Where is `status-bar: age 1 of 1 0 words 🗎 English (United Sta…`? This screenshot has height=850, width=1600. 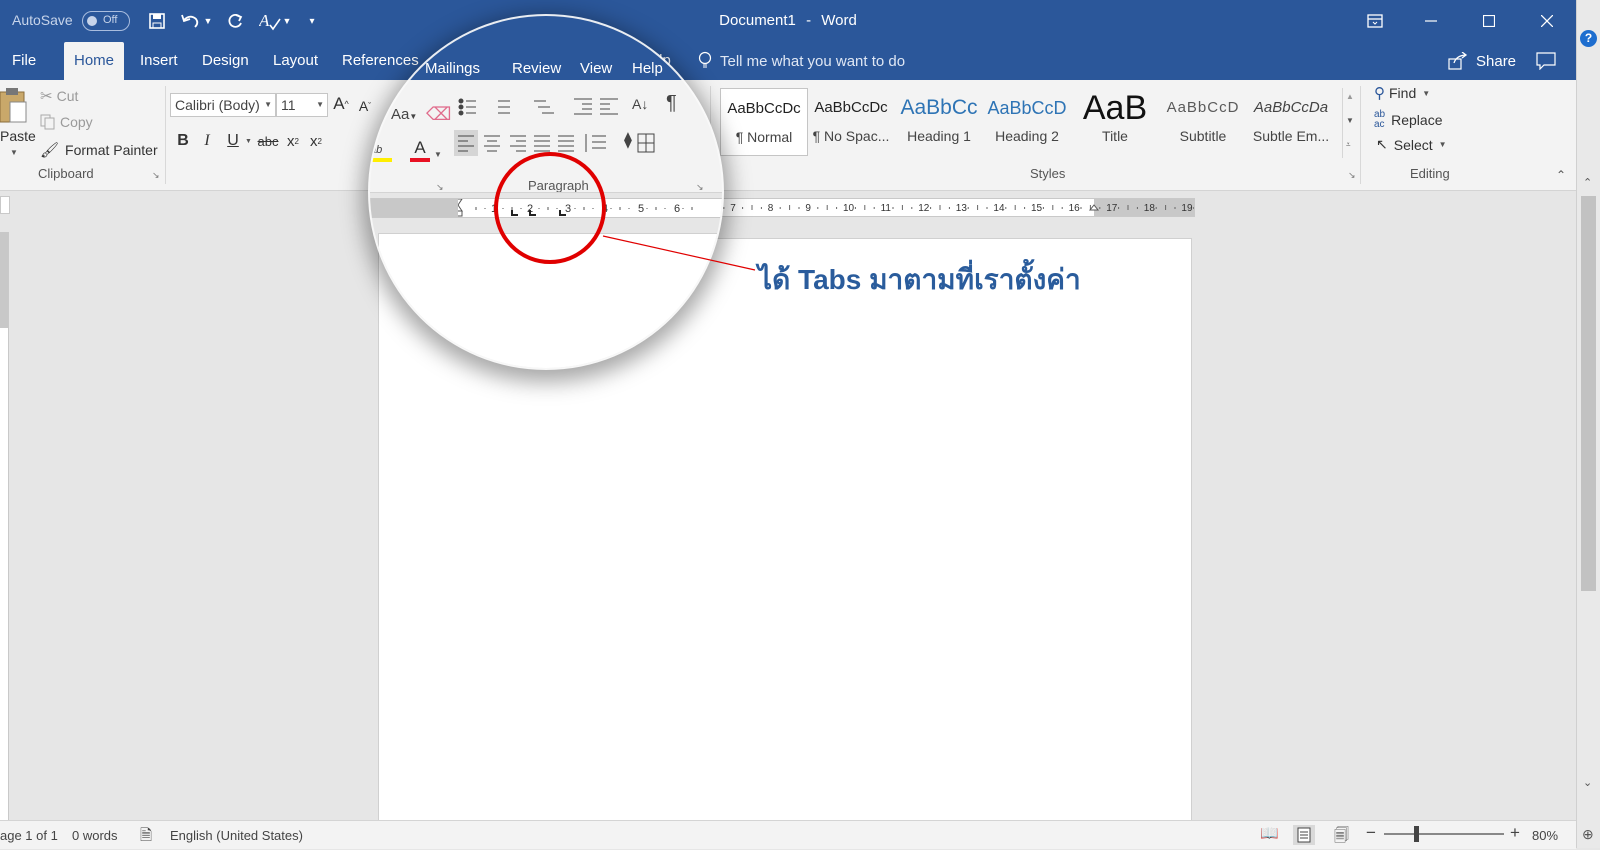 status-bar: age 1 of 1 0 words 🗎 English (United Sta… is located at coordinates (788, 834).